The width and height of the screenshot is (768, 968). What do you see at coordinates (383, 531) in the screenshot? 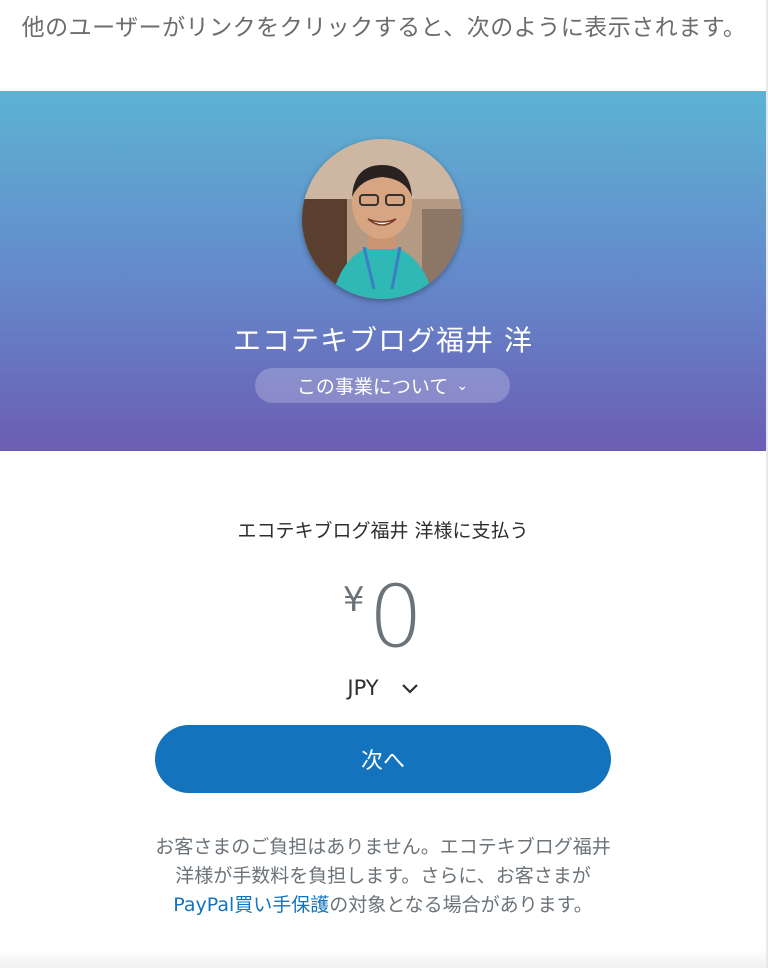
I see `pay-to-label: エコテキブログ福井 洋様に支払う` at bounding box center [383, 531].